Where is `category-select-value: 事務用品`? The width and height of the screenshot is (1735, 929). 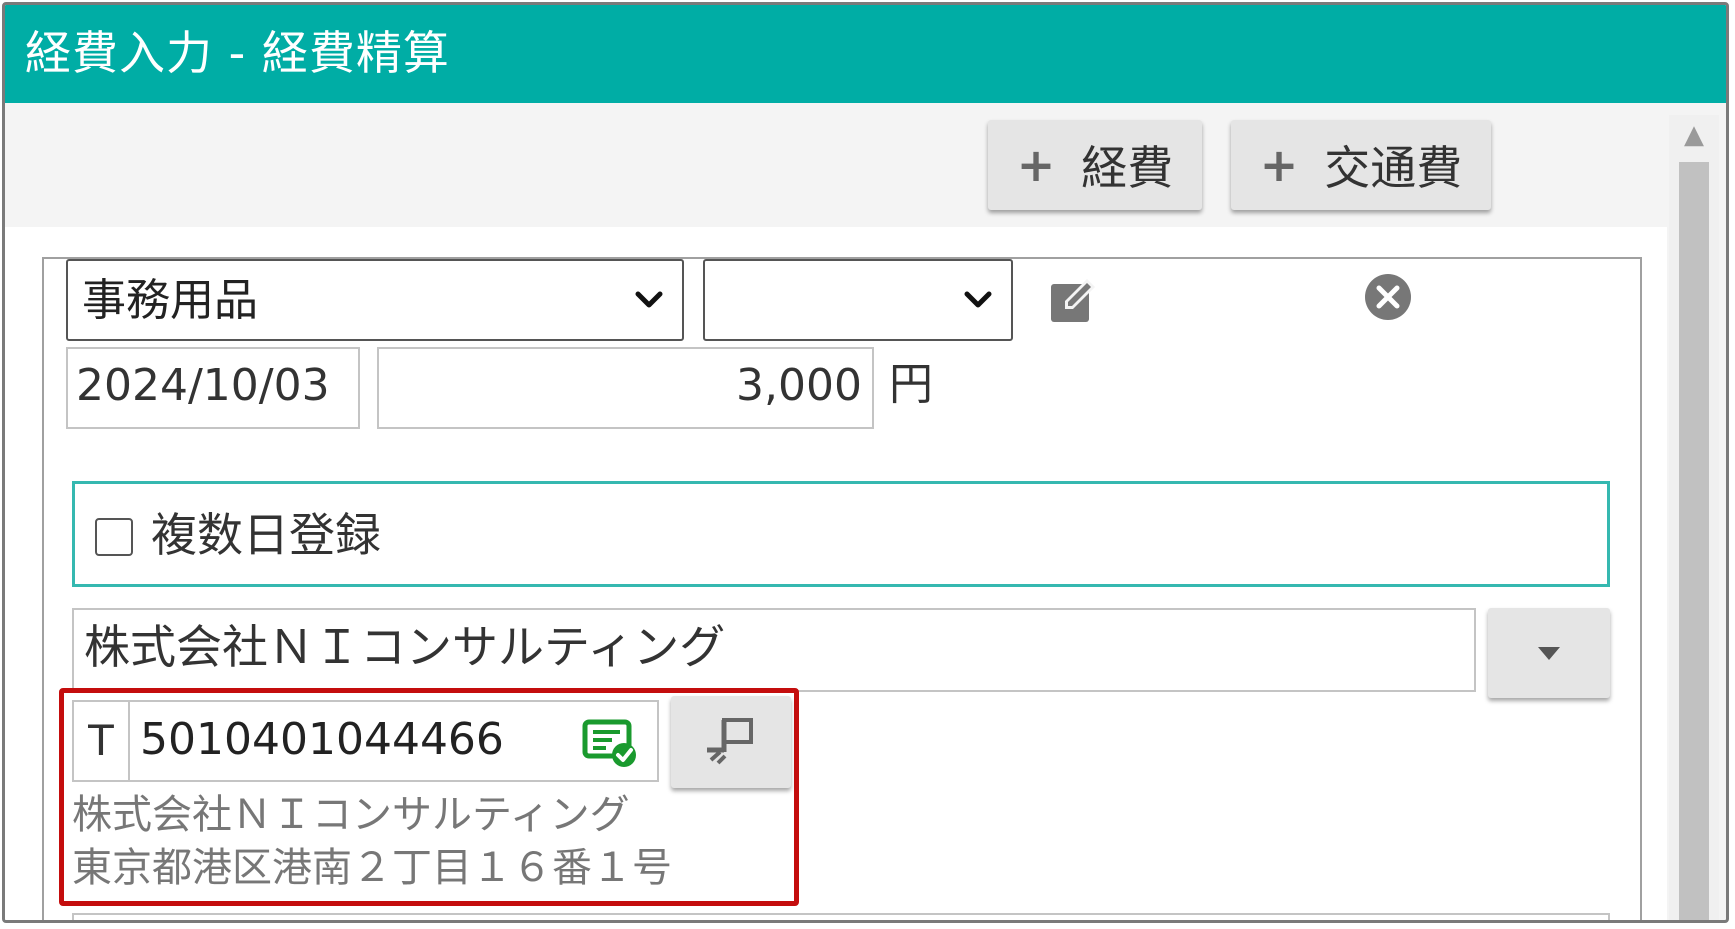
category-select-value: 事務用品 is located at coordinates (170, 300).